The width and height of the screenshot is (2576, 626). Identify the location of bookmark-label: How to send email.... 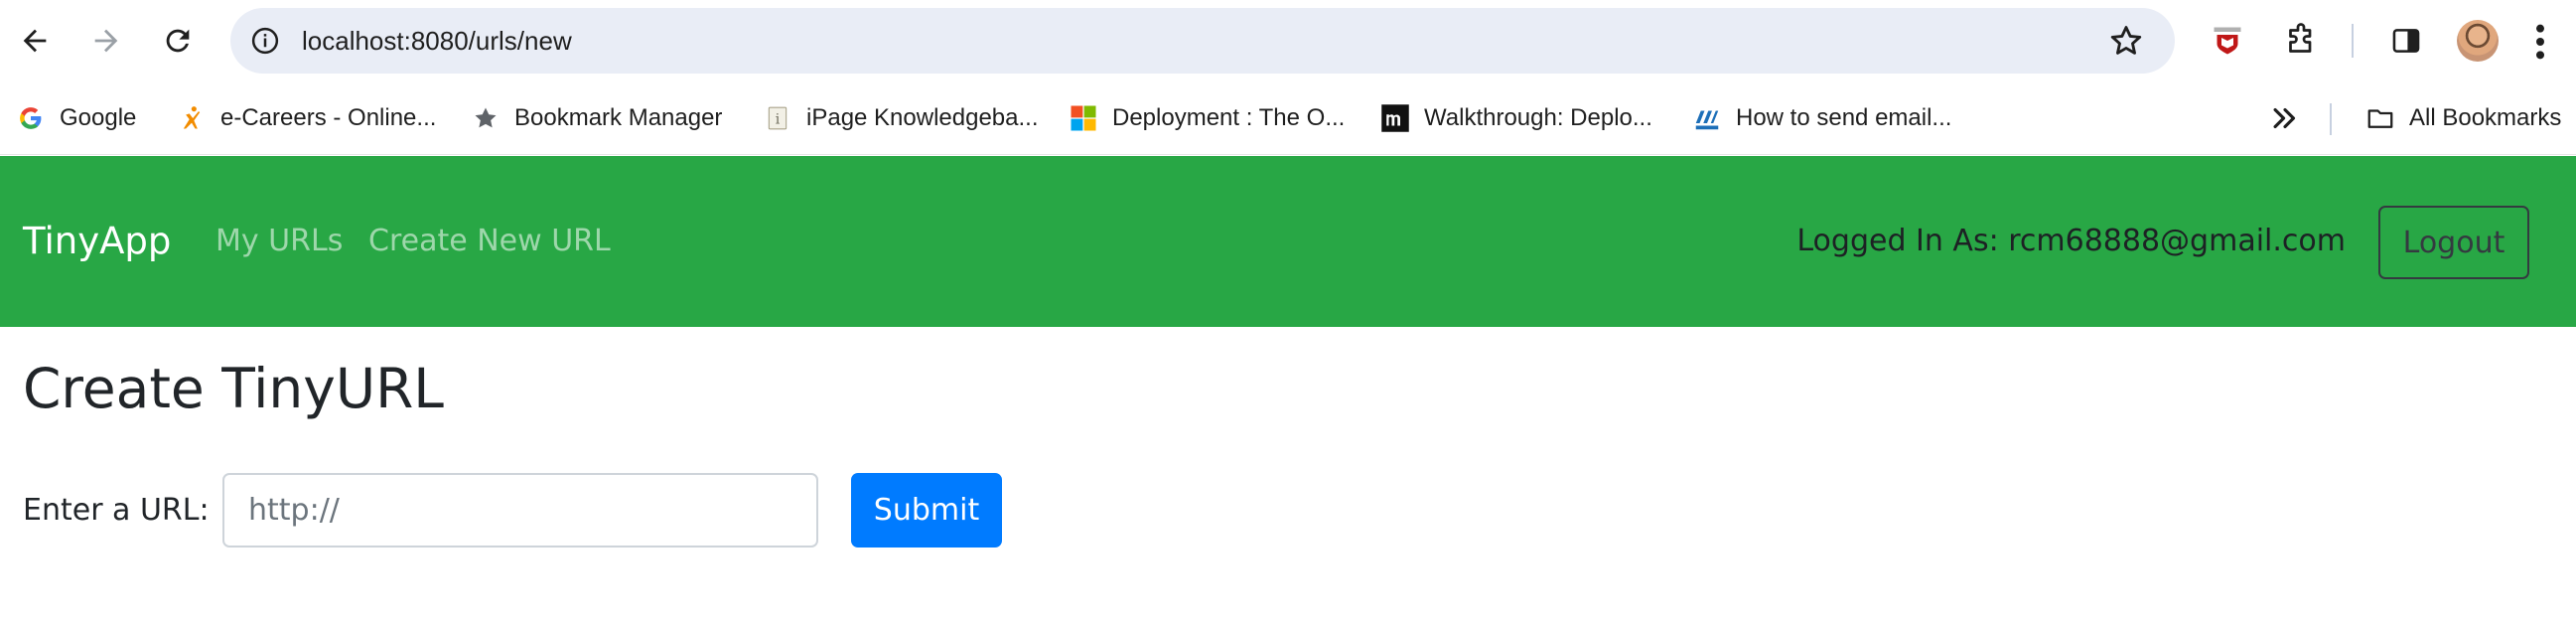
(1844, 118).